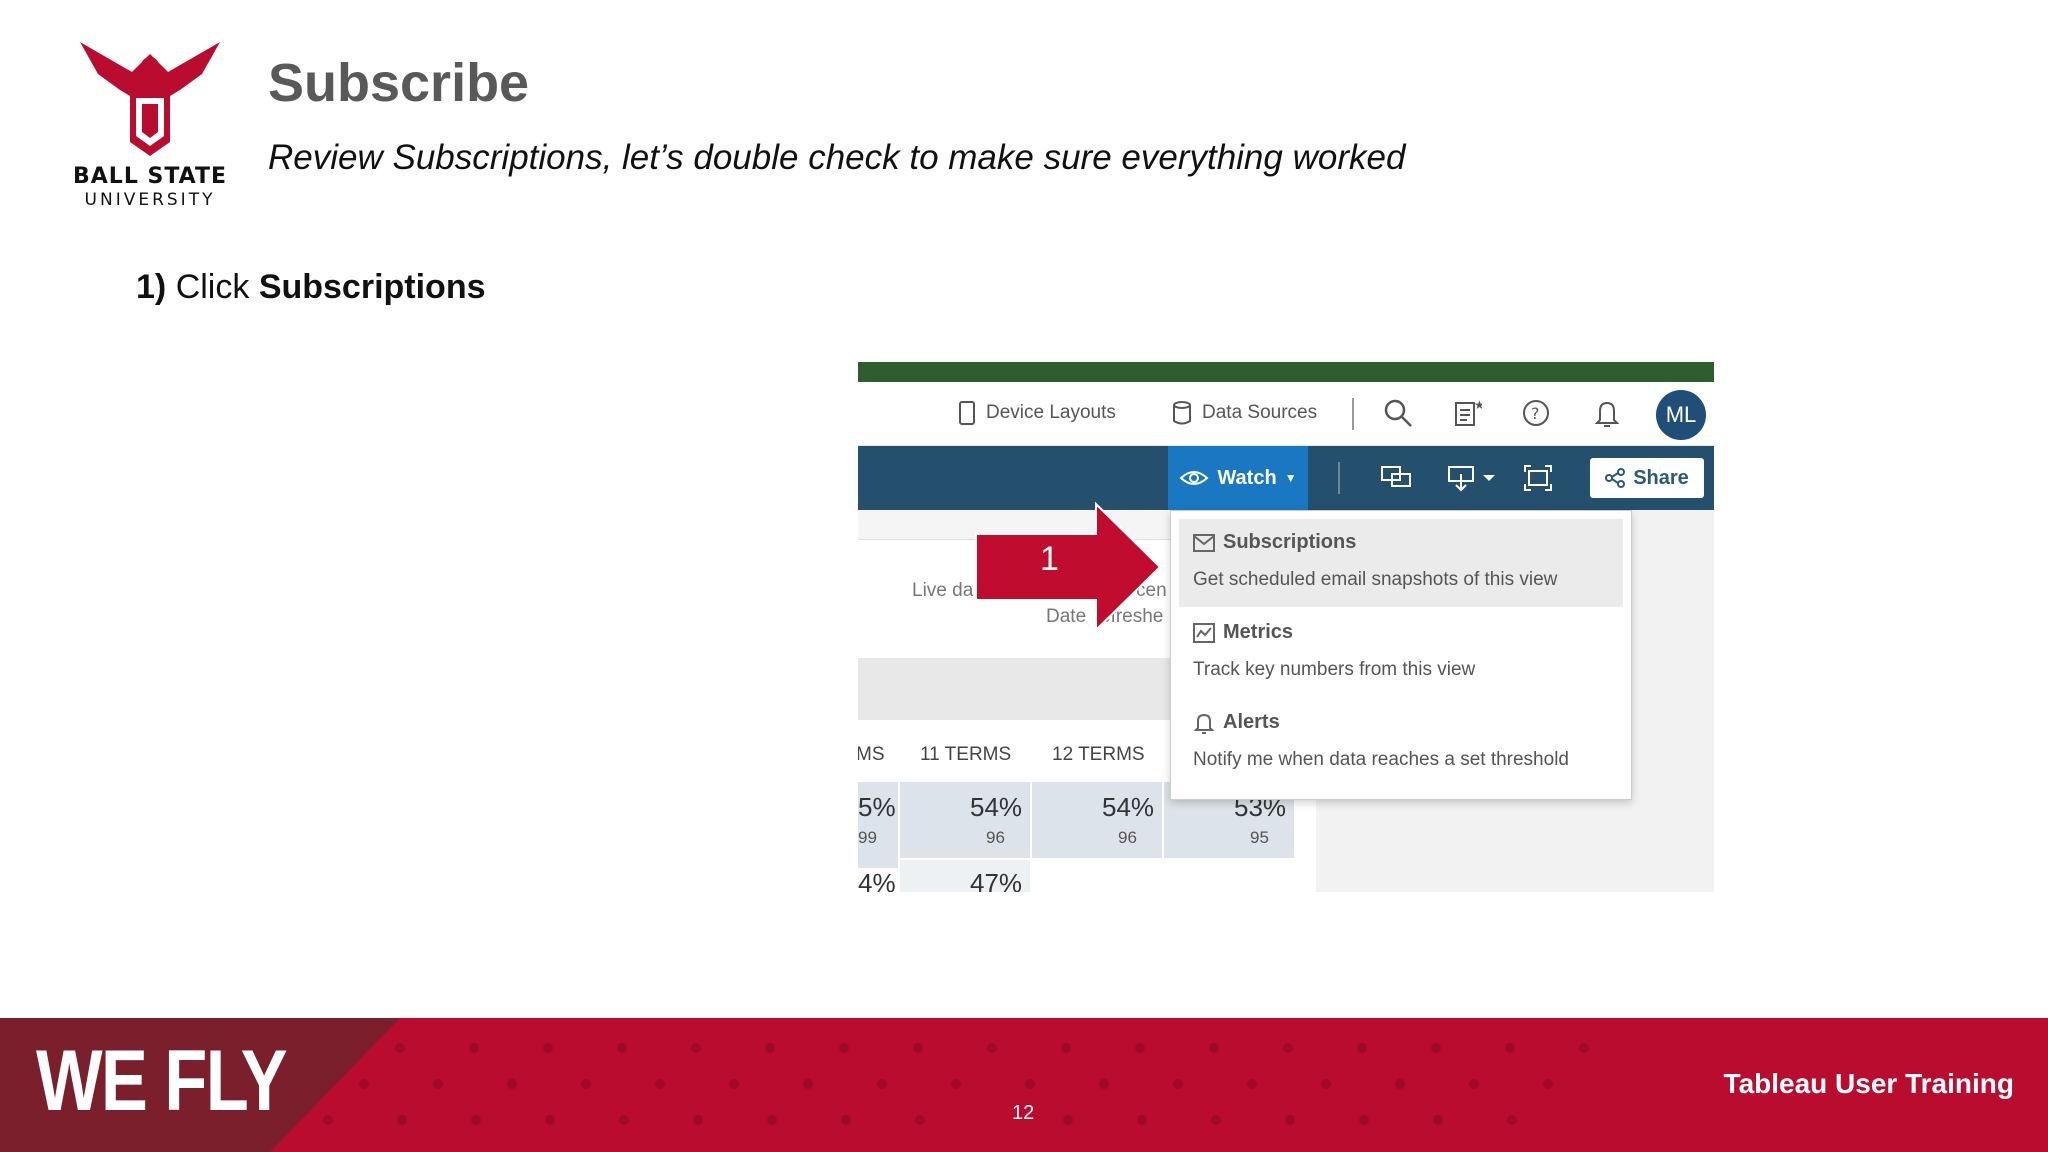 The image size is (2048, 1152). I want to click on envelope-icon, so click(1204, 542).